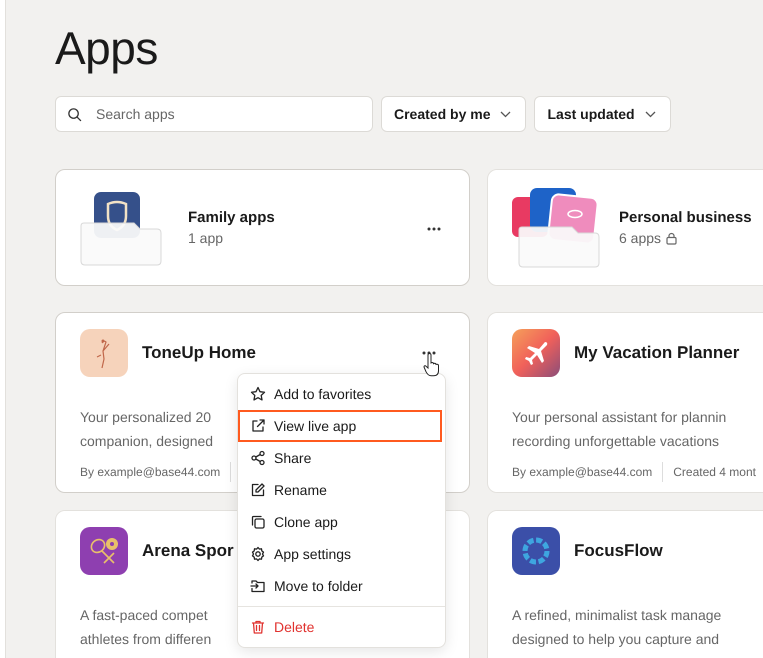 This screenshot has height=658, width=763. Describe the element at coordinates (107, 47) in the screenshot. I see `page-title: Apps` at that location.